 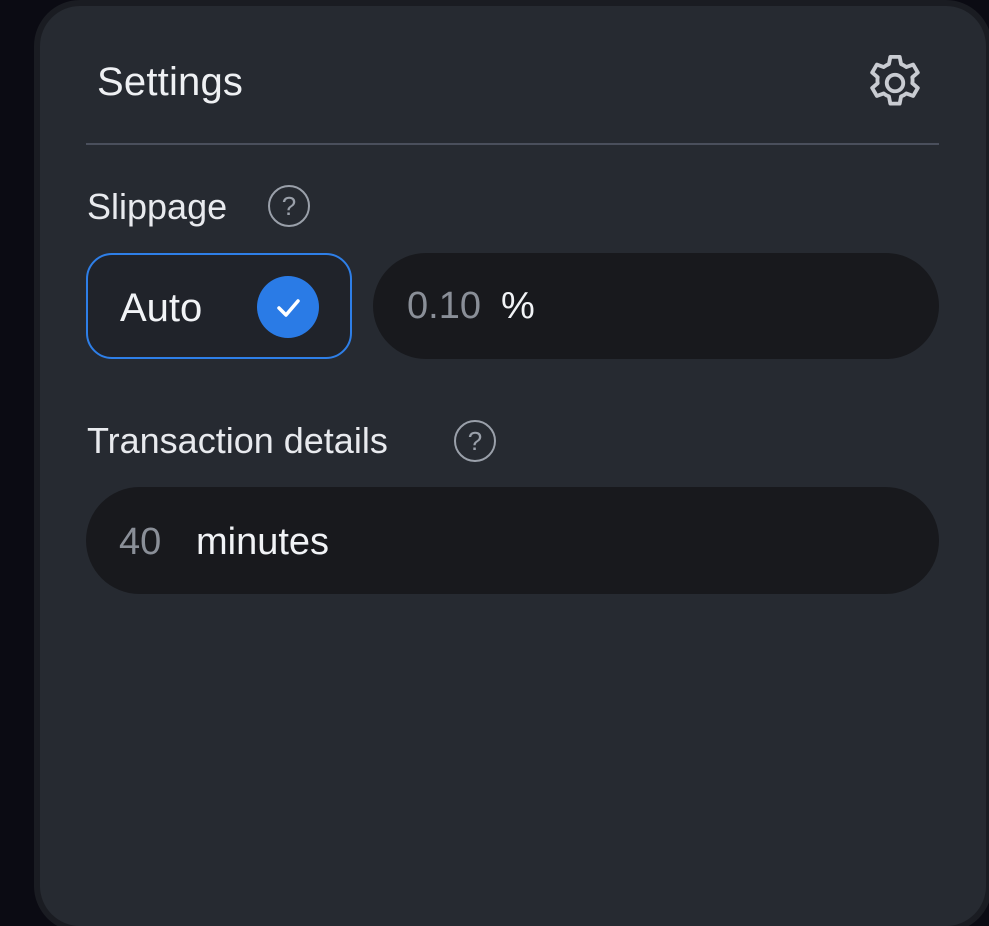 I want to click on transaction-deadline-input: 40 minutes, so click(x=512, y=540).